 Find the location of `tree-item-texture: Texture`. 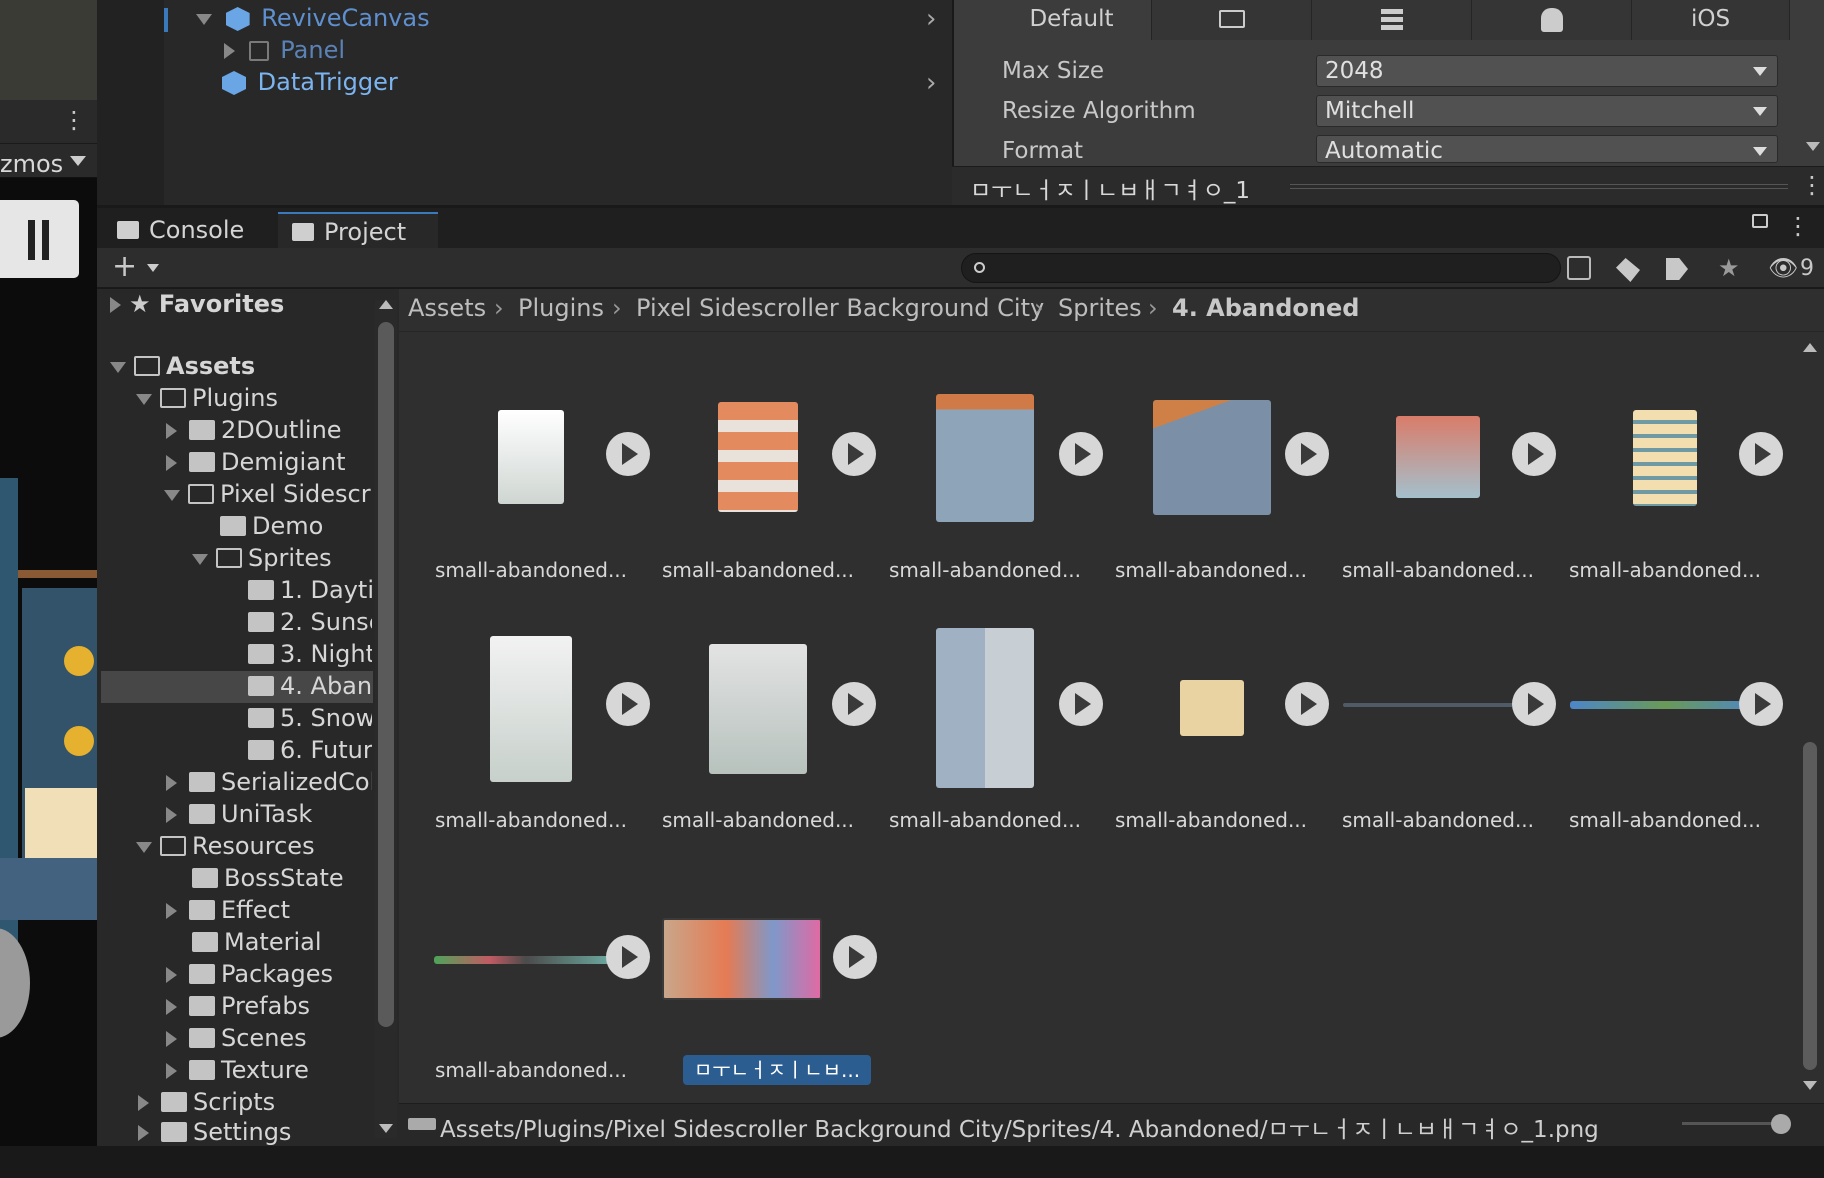

tree-item-texture: Texture is located at coordinates (237, 1070).